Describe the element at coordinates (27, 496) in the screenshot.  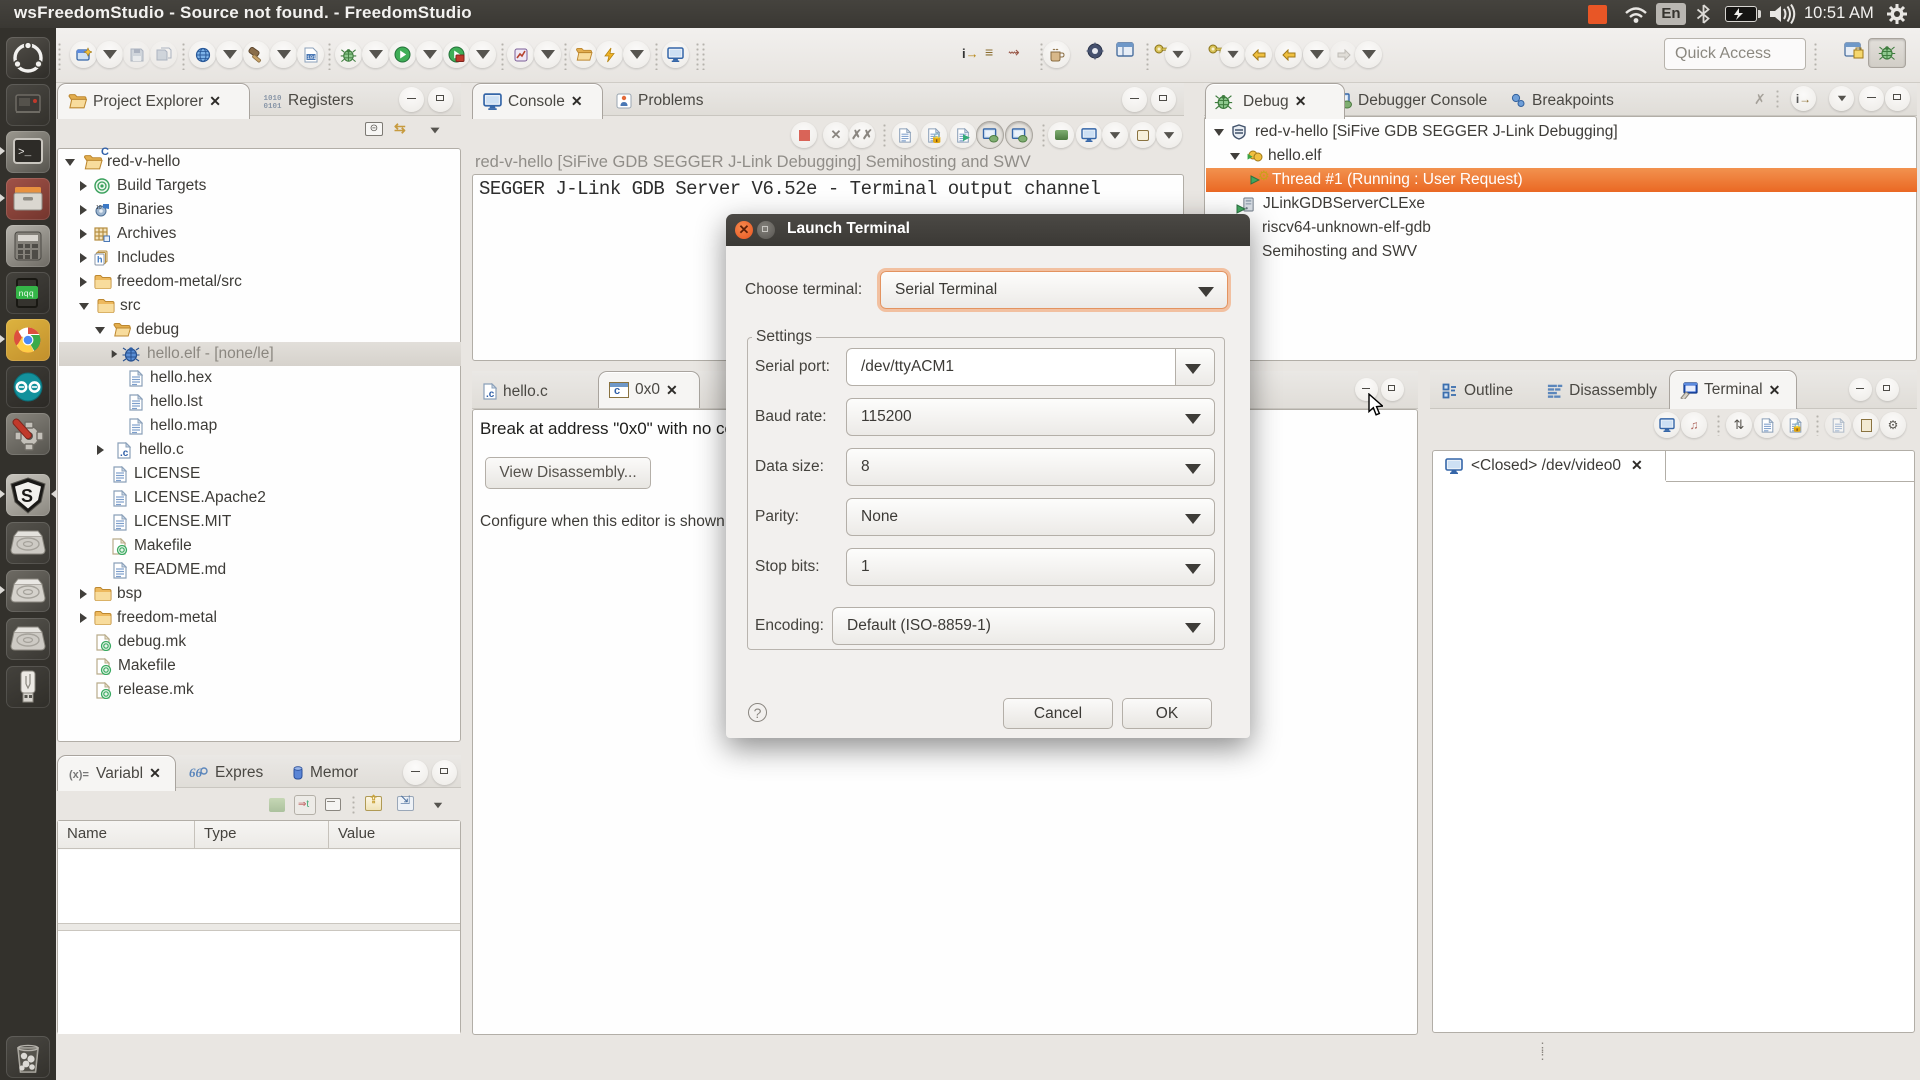
I see `svg-text: S` at that location.